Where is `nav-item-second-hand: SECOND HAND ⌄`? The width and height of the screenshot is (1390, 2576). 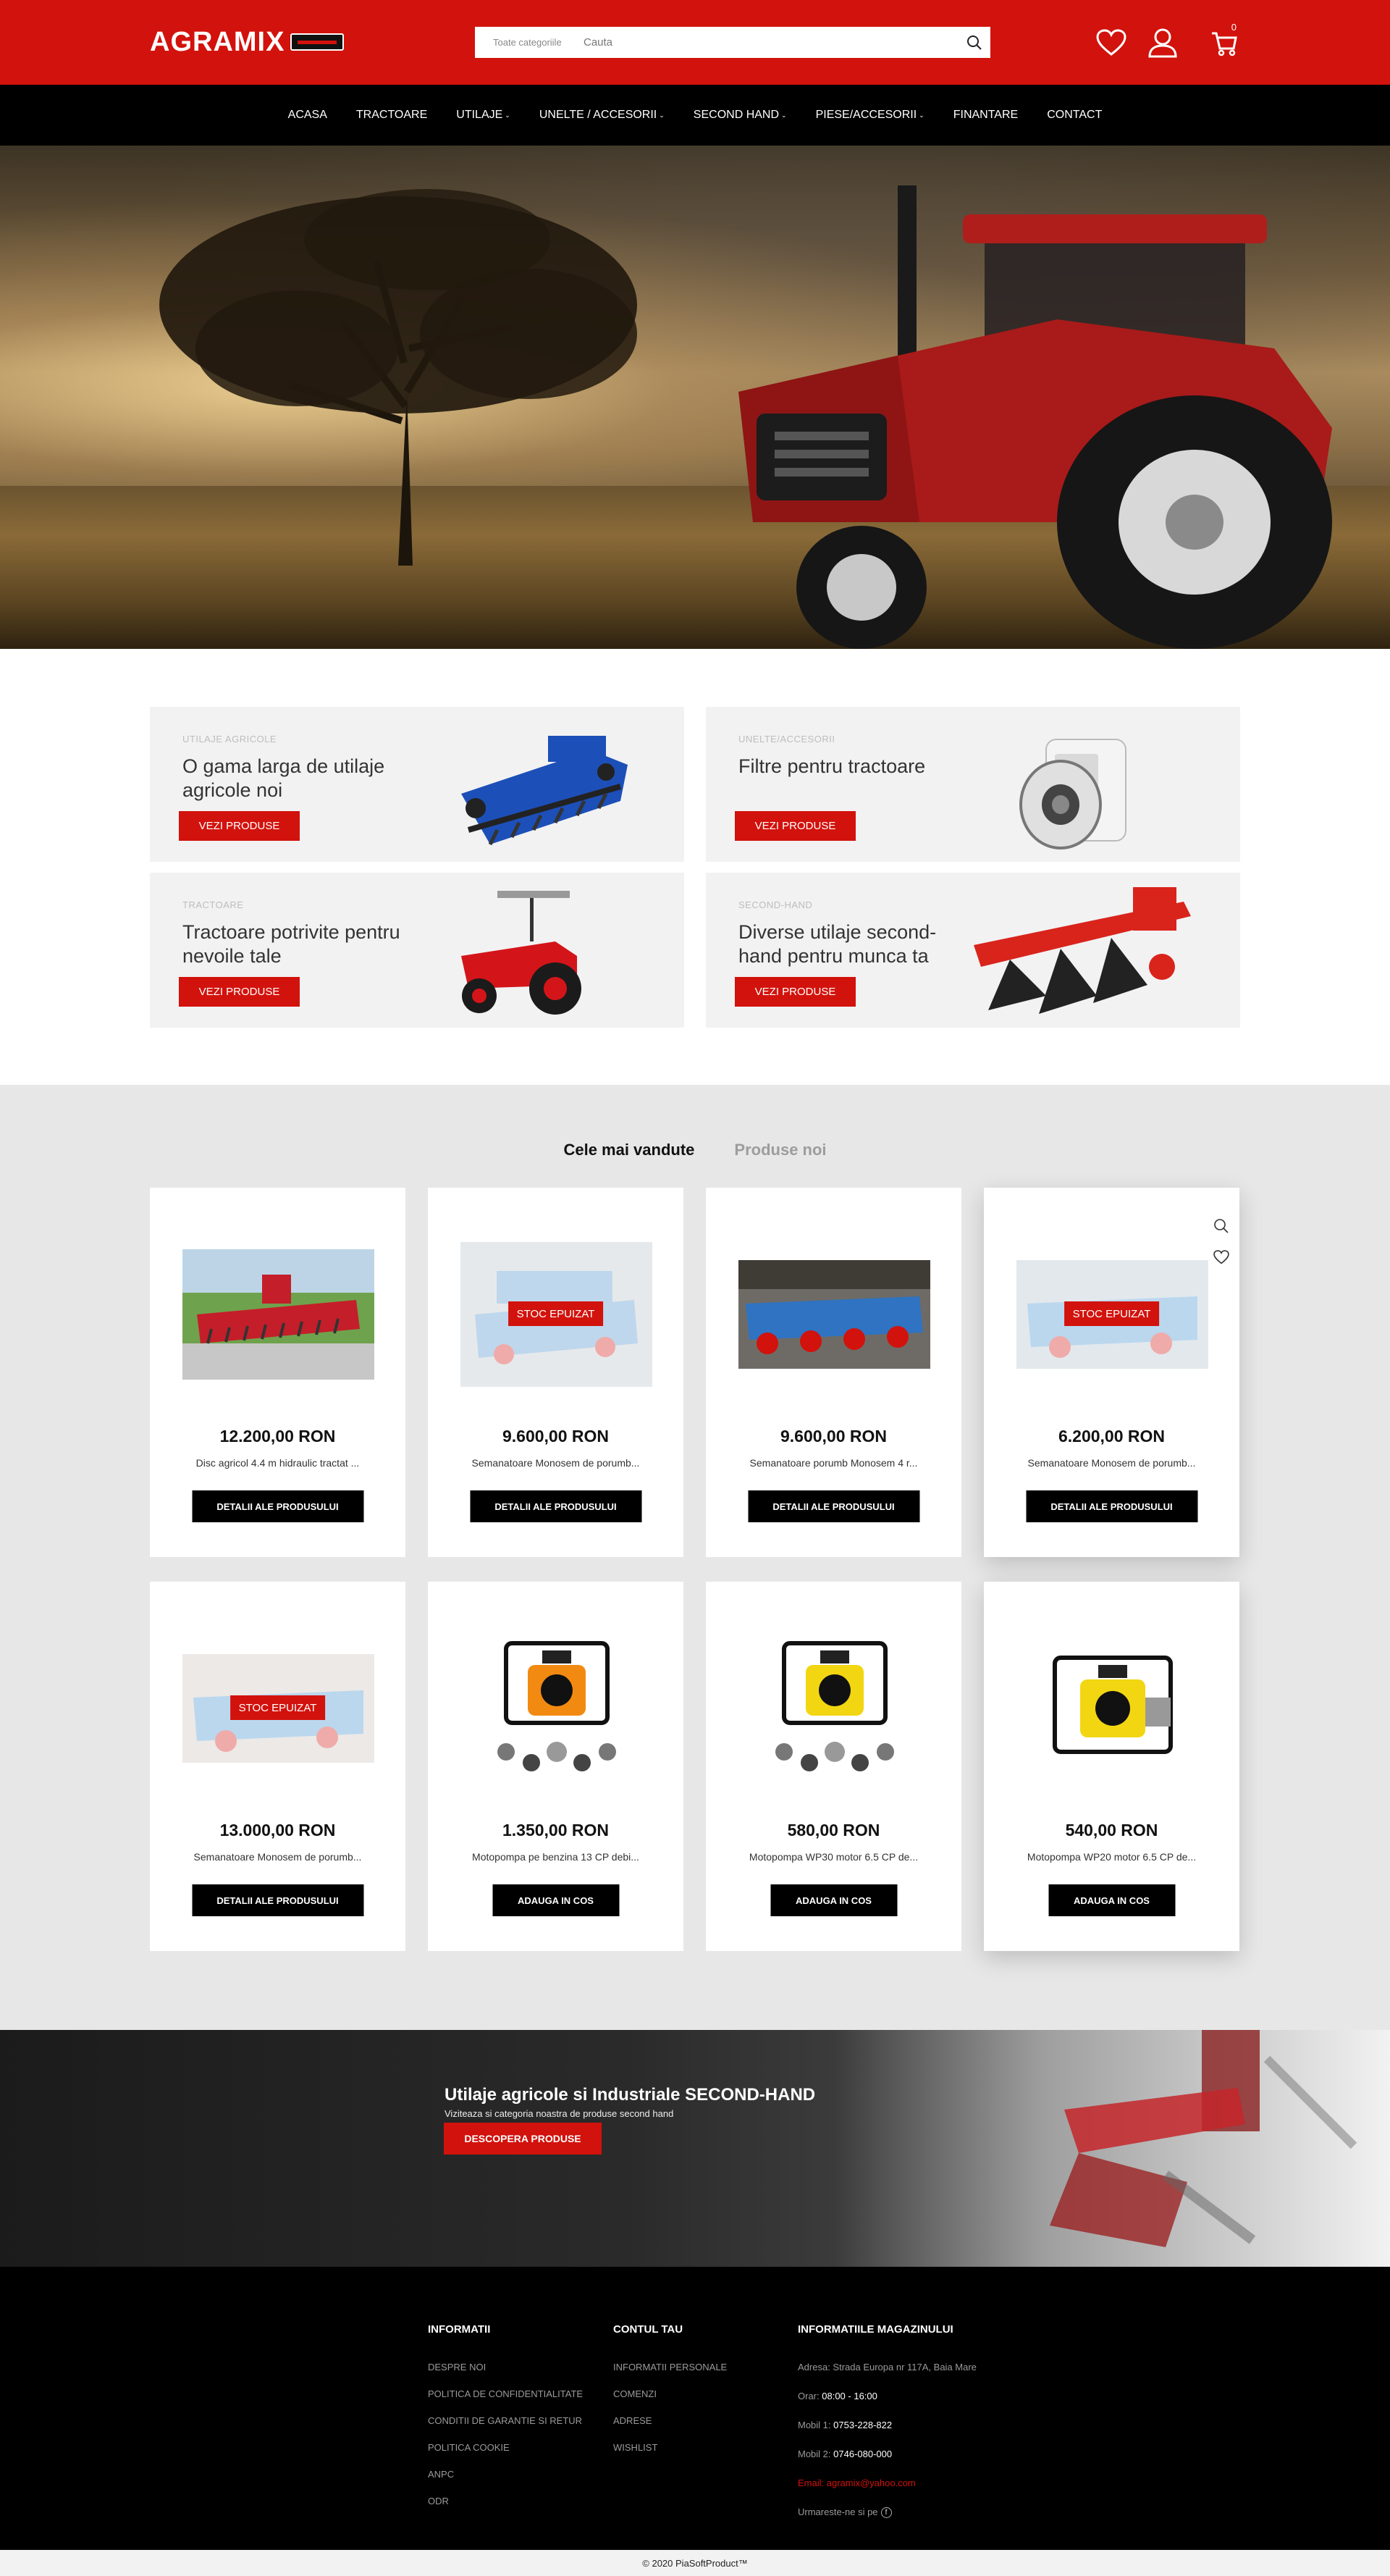
nav-item-second-hand: SECOND HAND ⌄ is located at coordinates (740, 115).